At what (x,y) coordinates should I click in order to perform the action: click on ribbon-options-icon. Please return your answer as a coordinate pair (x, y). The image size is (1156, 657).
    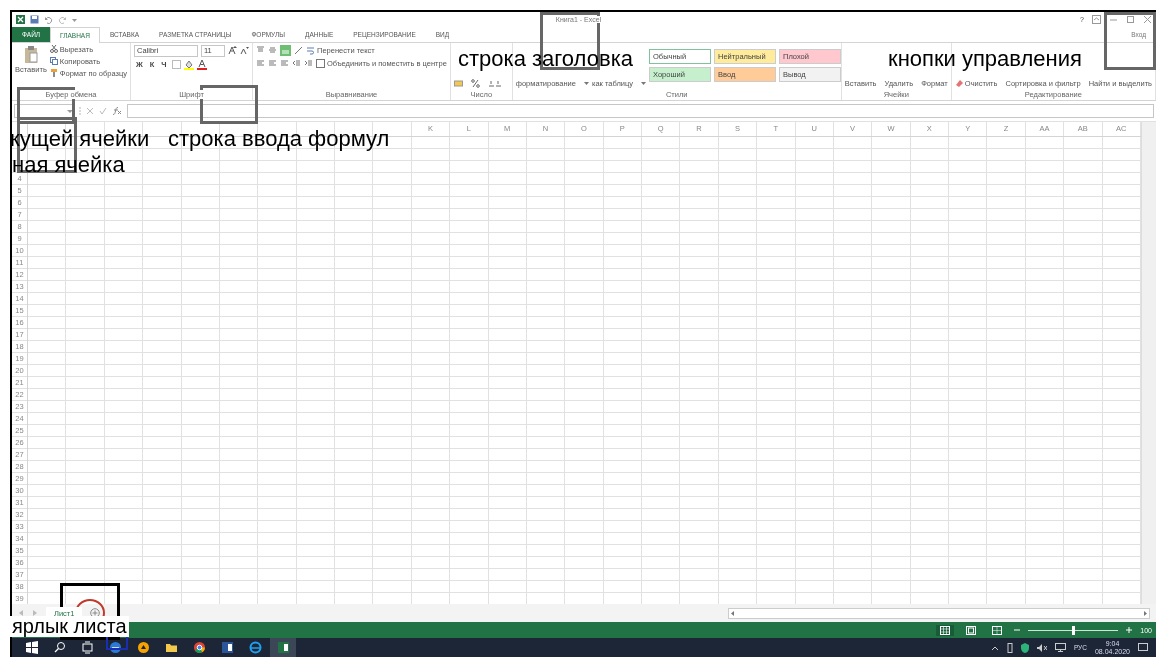
    Looking at the image, I should click on (1096, 19).